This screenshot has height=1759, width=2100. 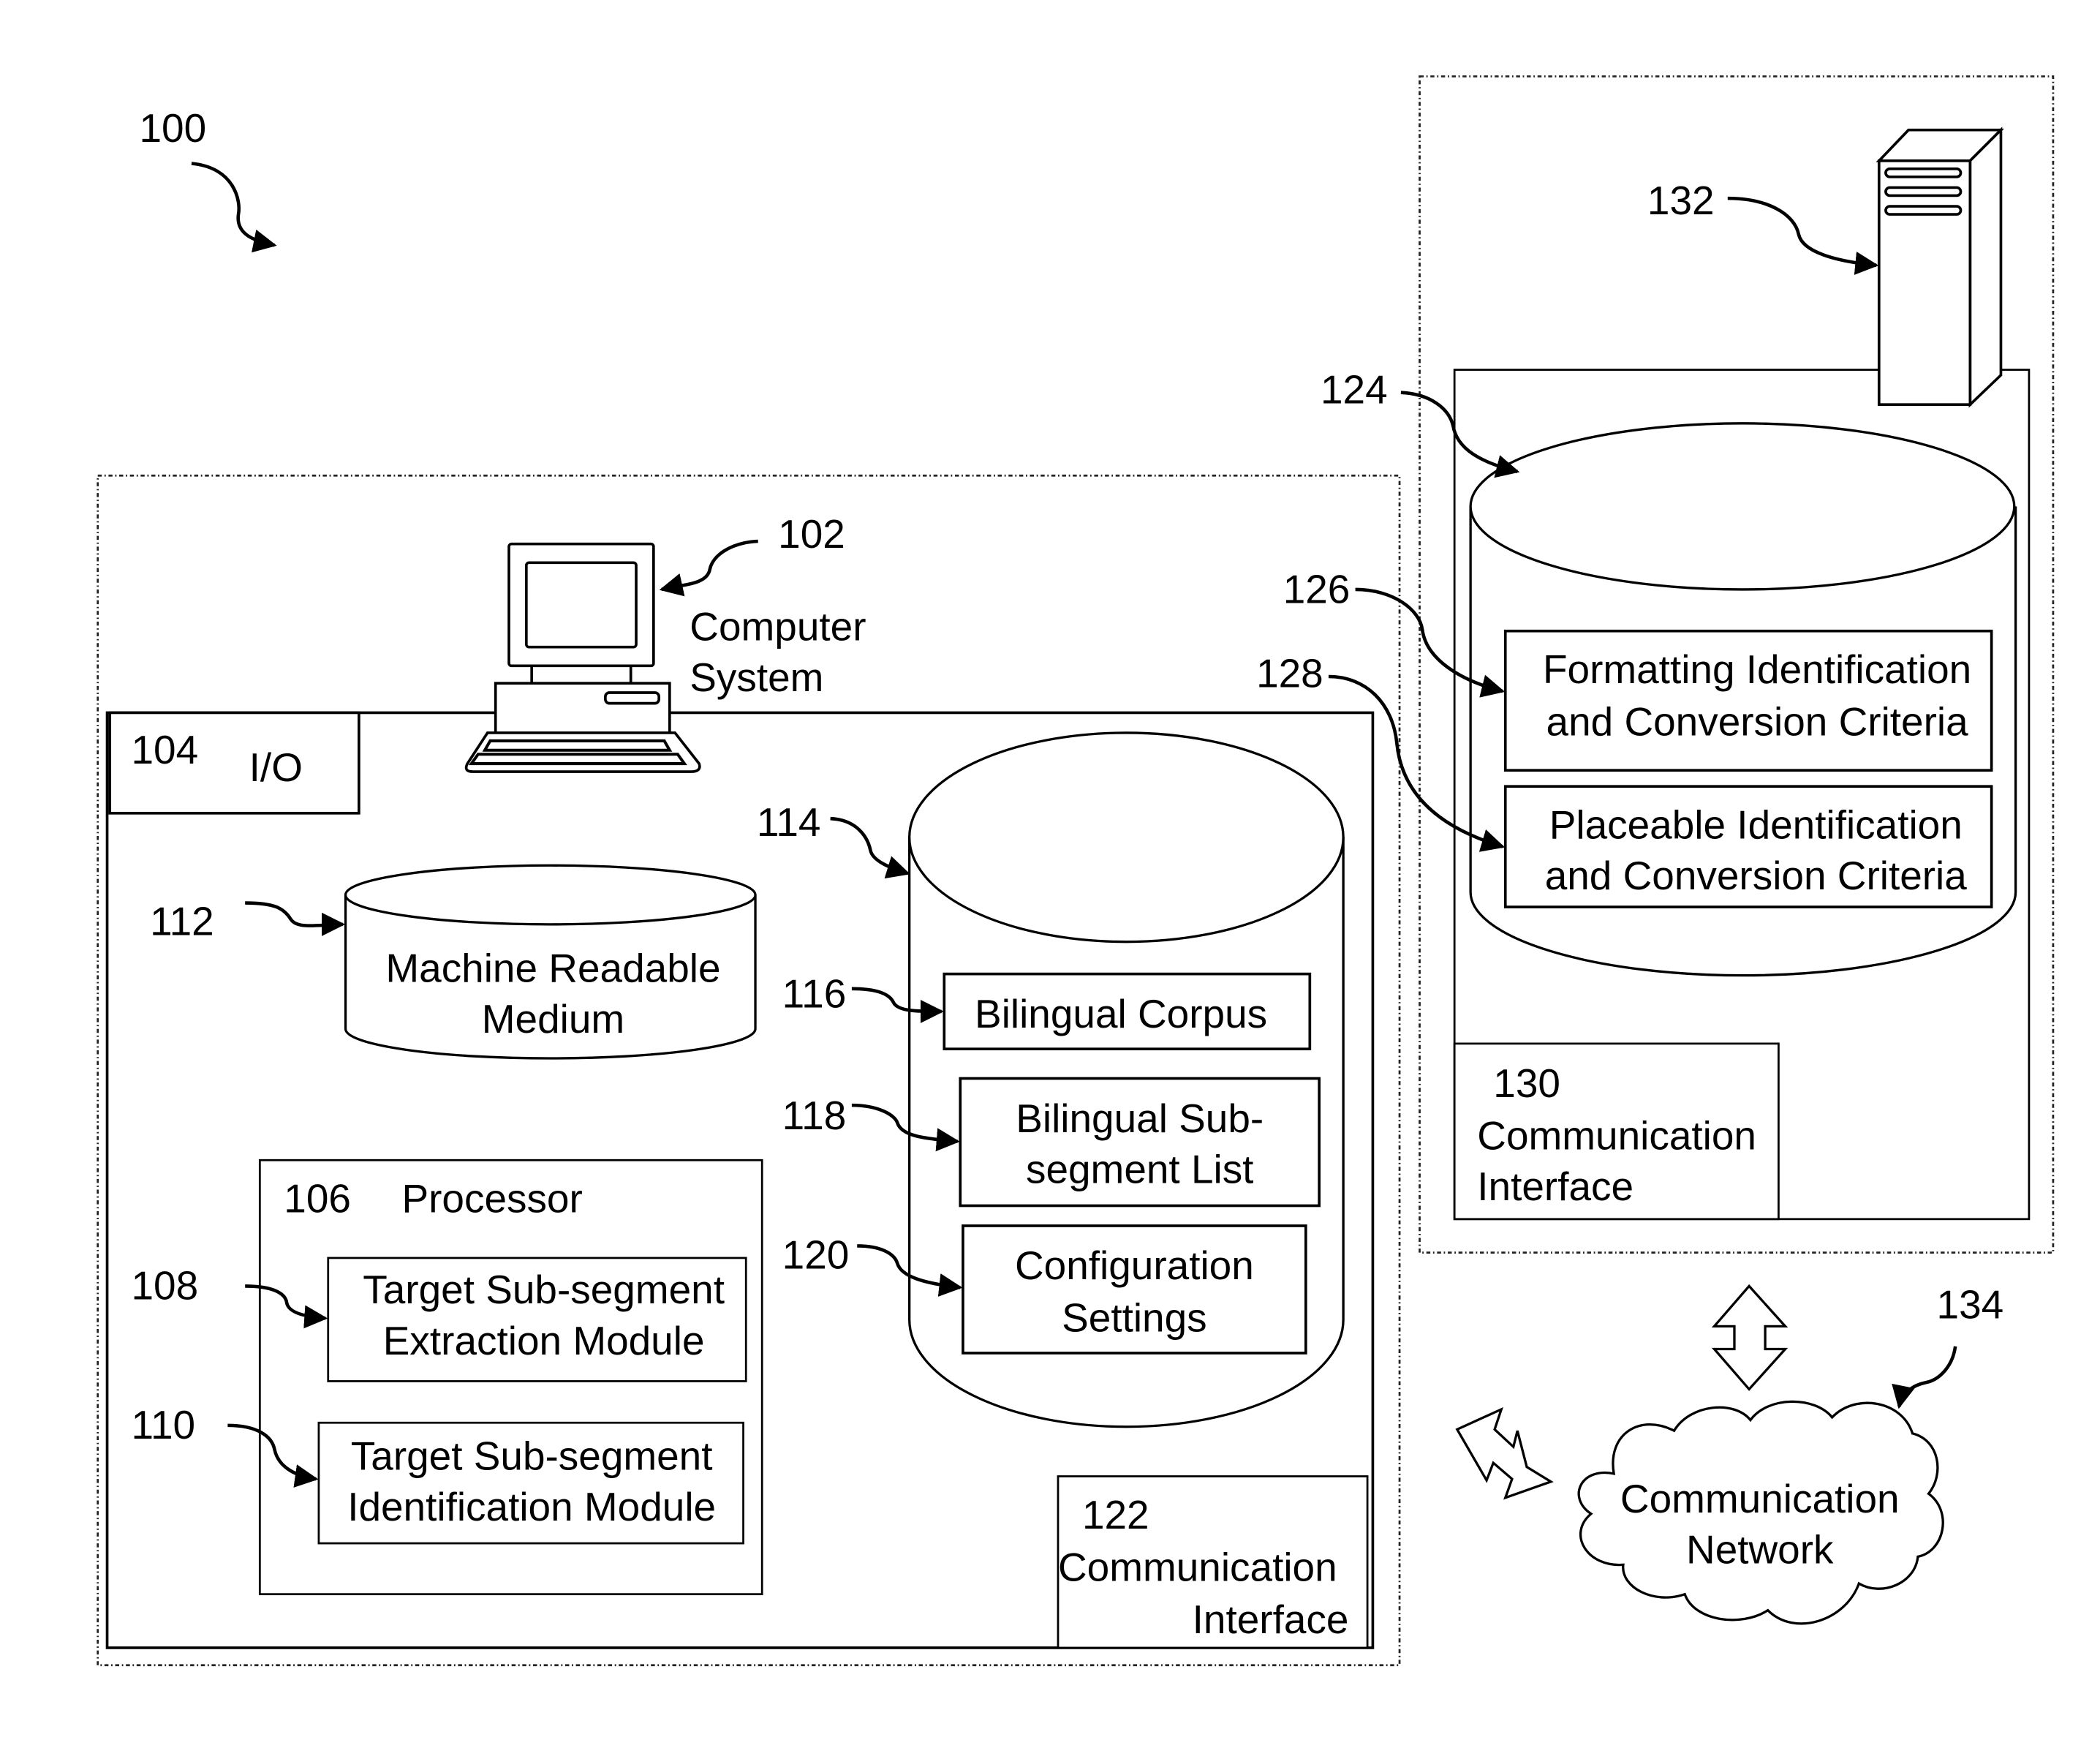 I want to click on extraction-module-line2: Extraction Module, so click(x=544, y=1340).